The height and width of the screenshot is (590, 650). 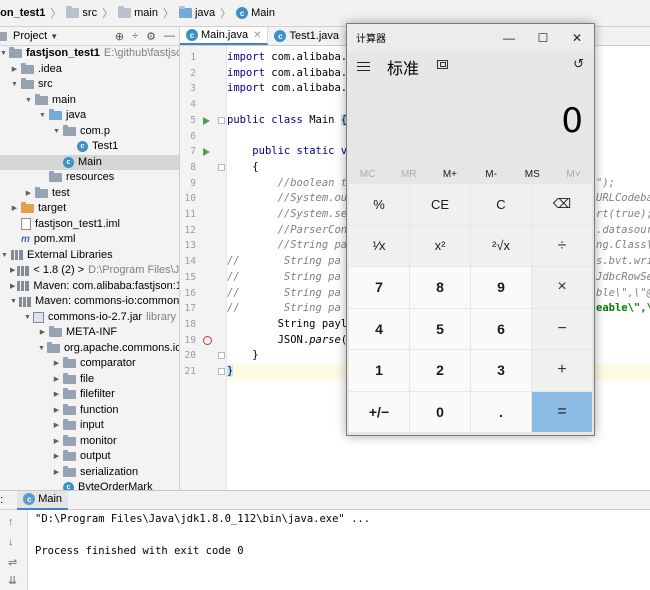 What do you see at coordinates (440, 287) in the screenshot?
I see `calc-key: 8` at bounding box center [440, 287].